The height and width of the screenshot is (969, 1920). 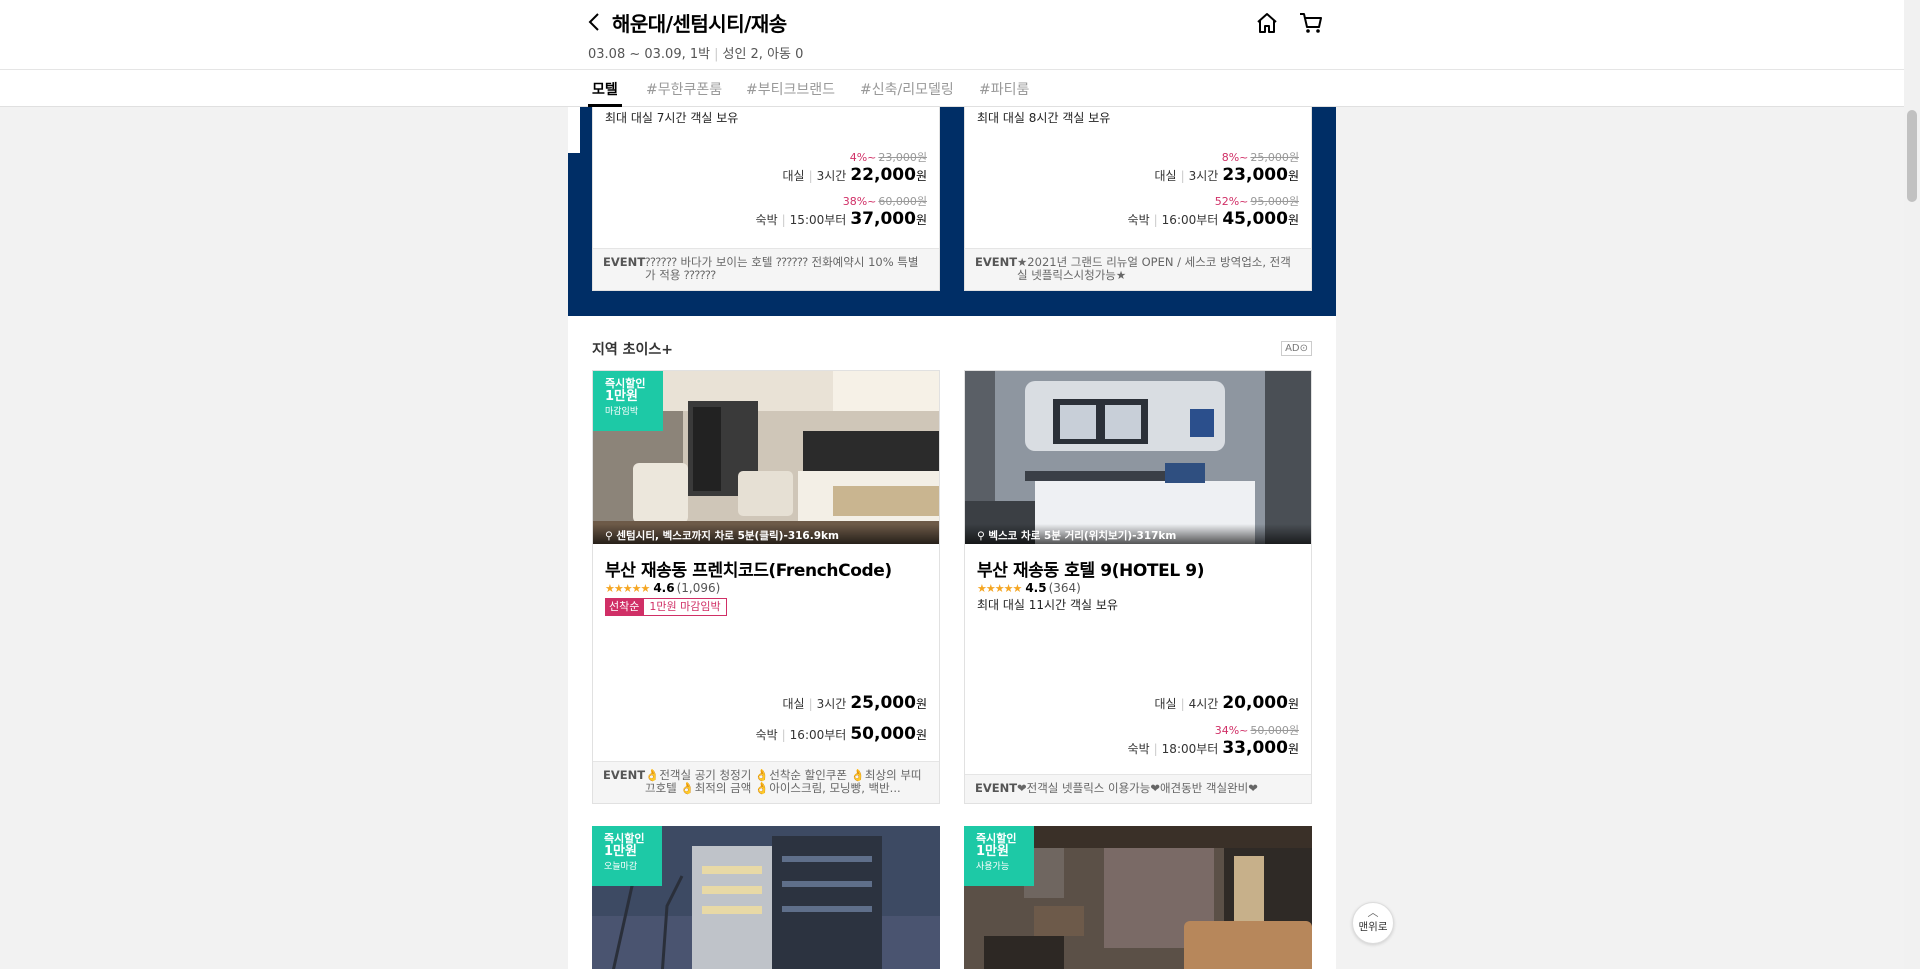 I want to click on rental-price-row: 대실 | 3시간 22,000 원, so click(x=854, y=175).